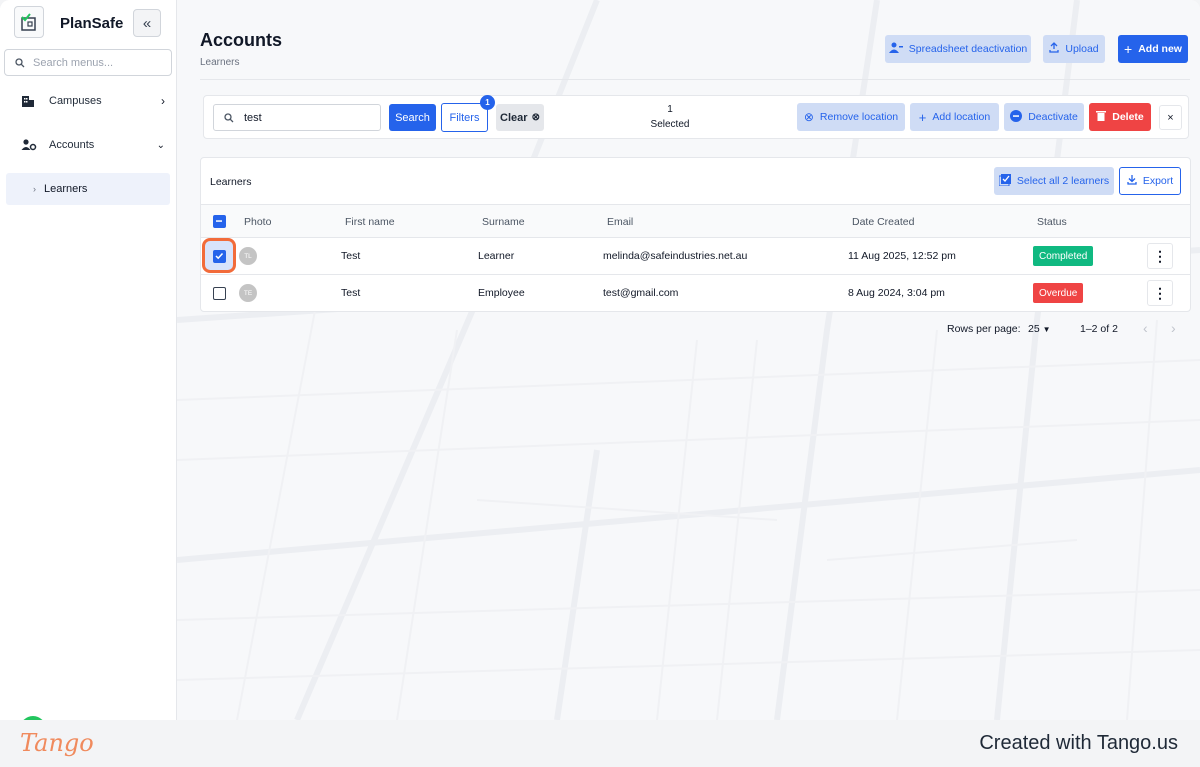 The height and width of the screenshot is (767, 1200). Describe the element at coordinates (34, 189) in the screenshot. I see `chevron-right-small-icon: ›` at that location.